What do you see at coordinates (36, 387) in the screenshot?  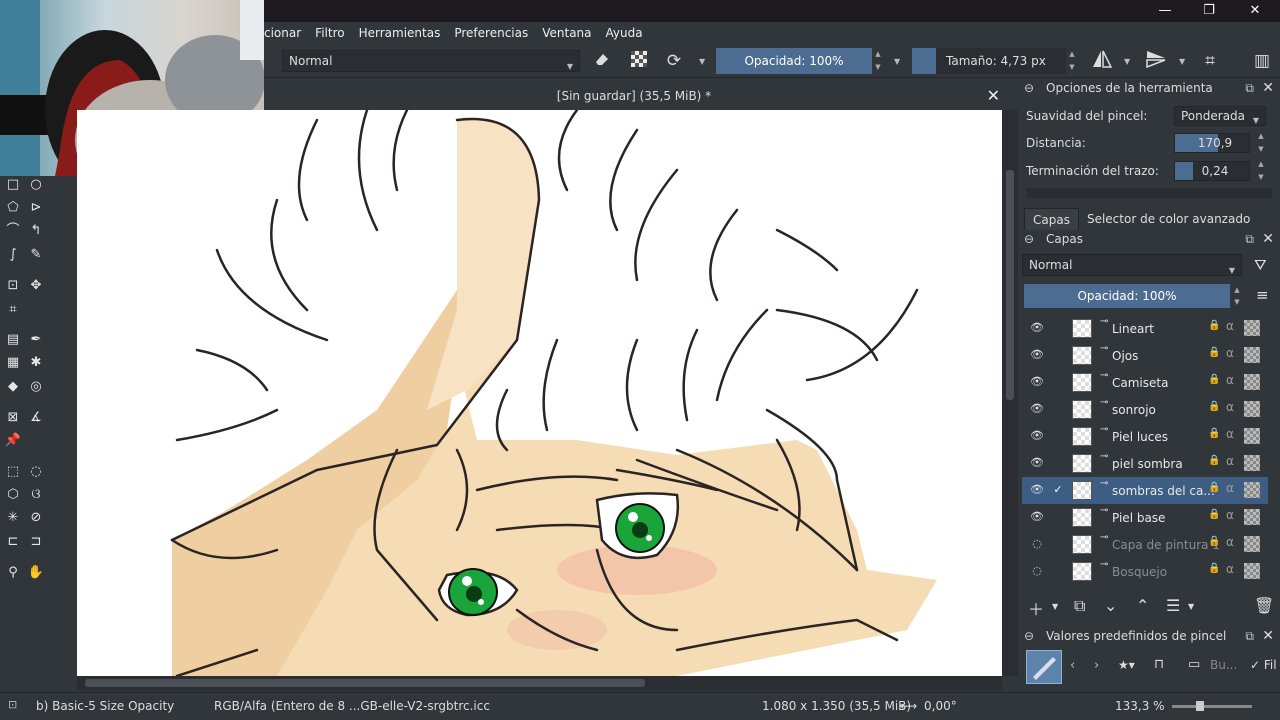 I see `enclose-fill-tool-icon: ◎` at bounding box center [36, 387].